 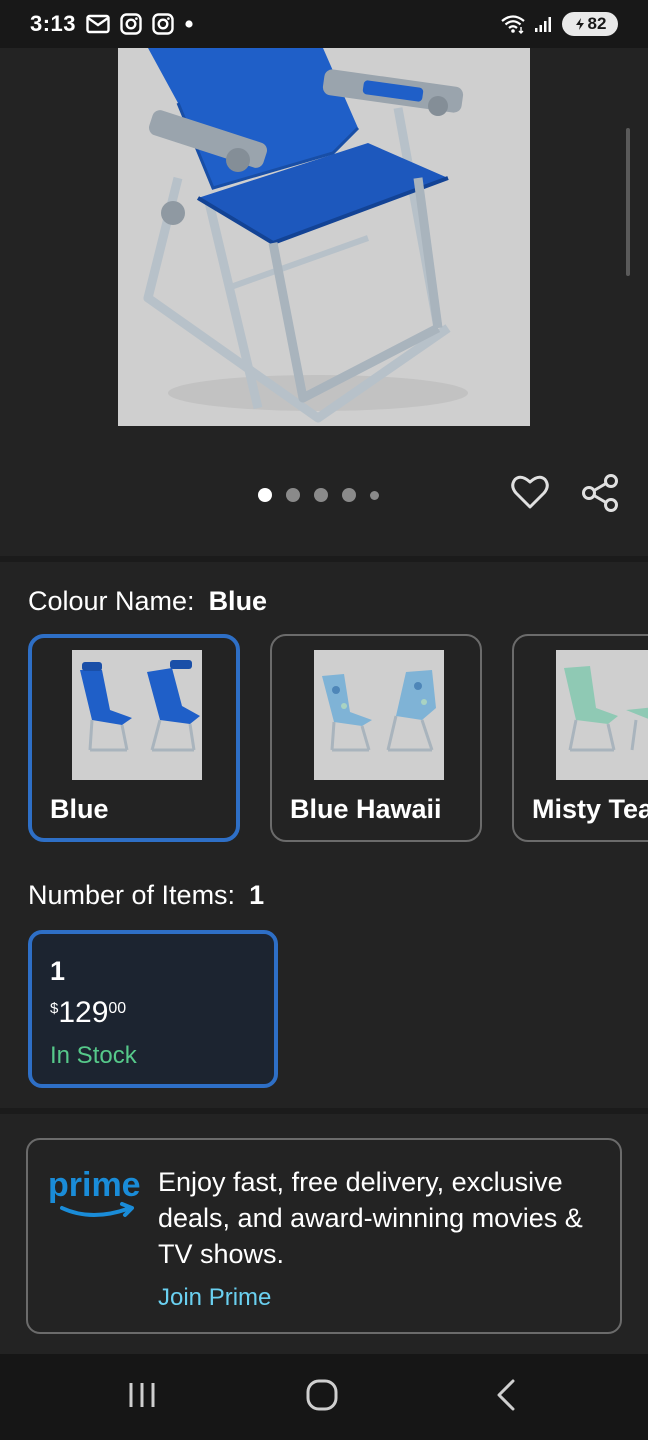 I want to click on price: $12900, so click(x=88, y=1013).